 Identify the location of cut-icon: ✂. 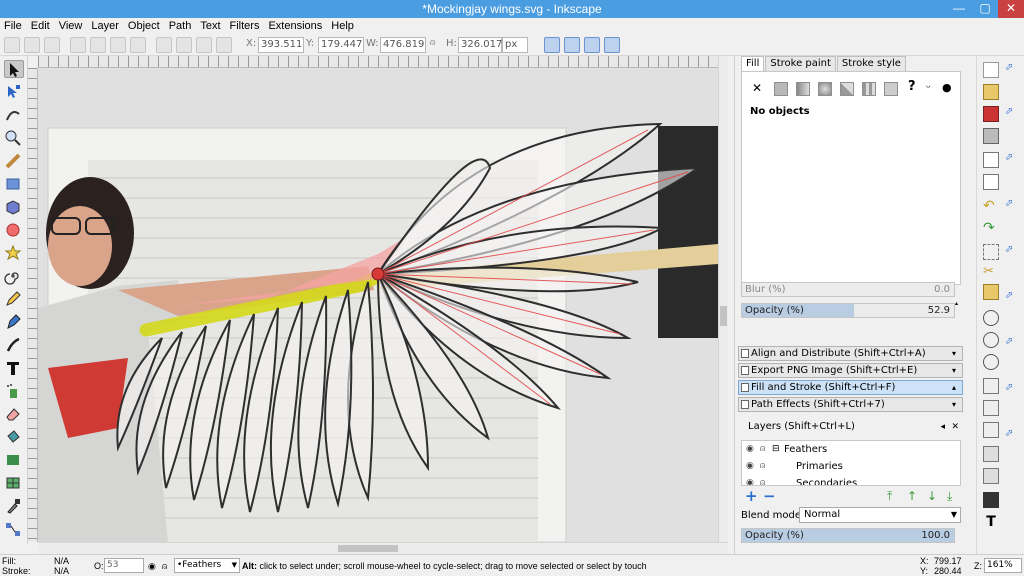
(991, 272).